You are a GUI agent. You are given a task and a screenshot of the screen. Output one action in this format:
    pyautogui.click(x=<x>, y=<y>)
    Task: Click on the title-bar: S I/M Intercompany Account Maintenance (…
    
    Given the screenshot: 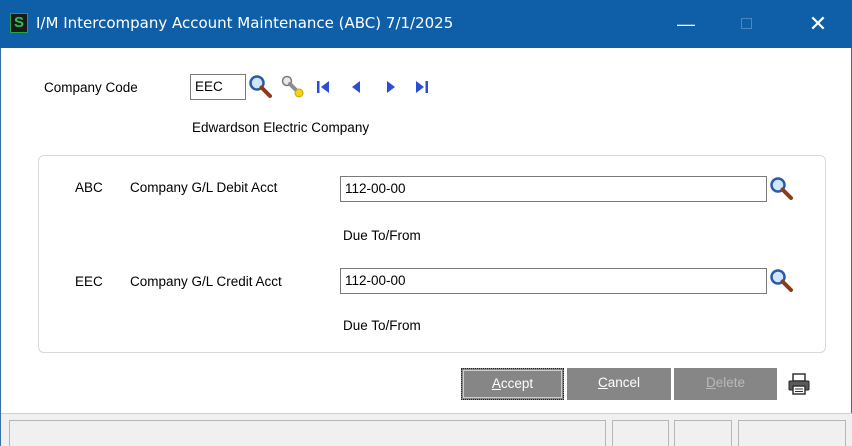 What is the action you would take?
    pyautogui.click(x=426, y=24)
    